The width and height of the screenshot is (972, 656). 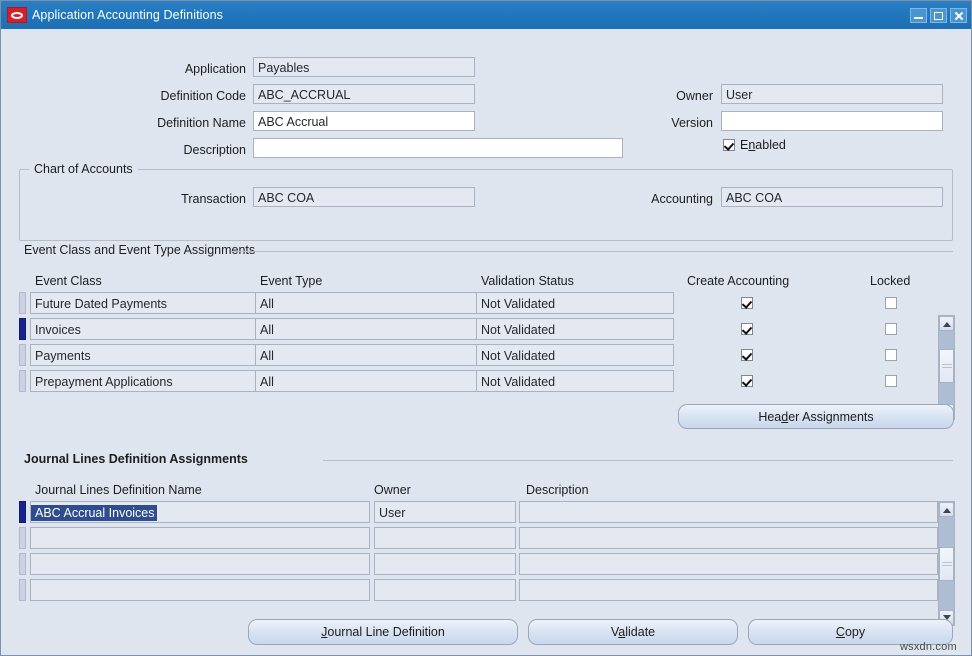 I want to click on column-header-journal-description: Description, so click(x=557, y=490).